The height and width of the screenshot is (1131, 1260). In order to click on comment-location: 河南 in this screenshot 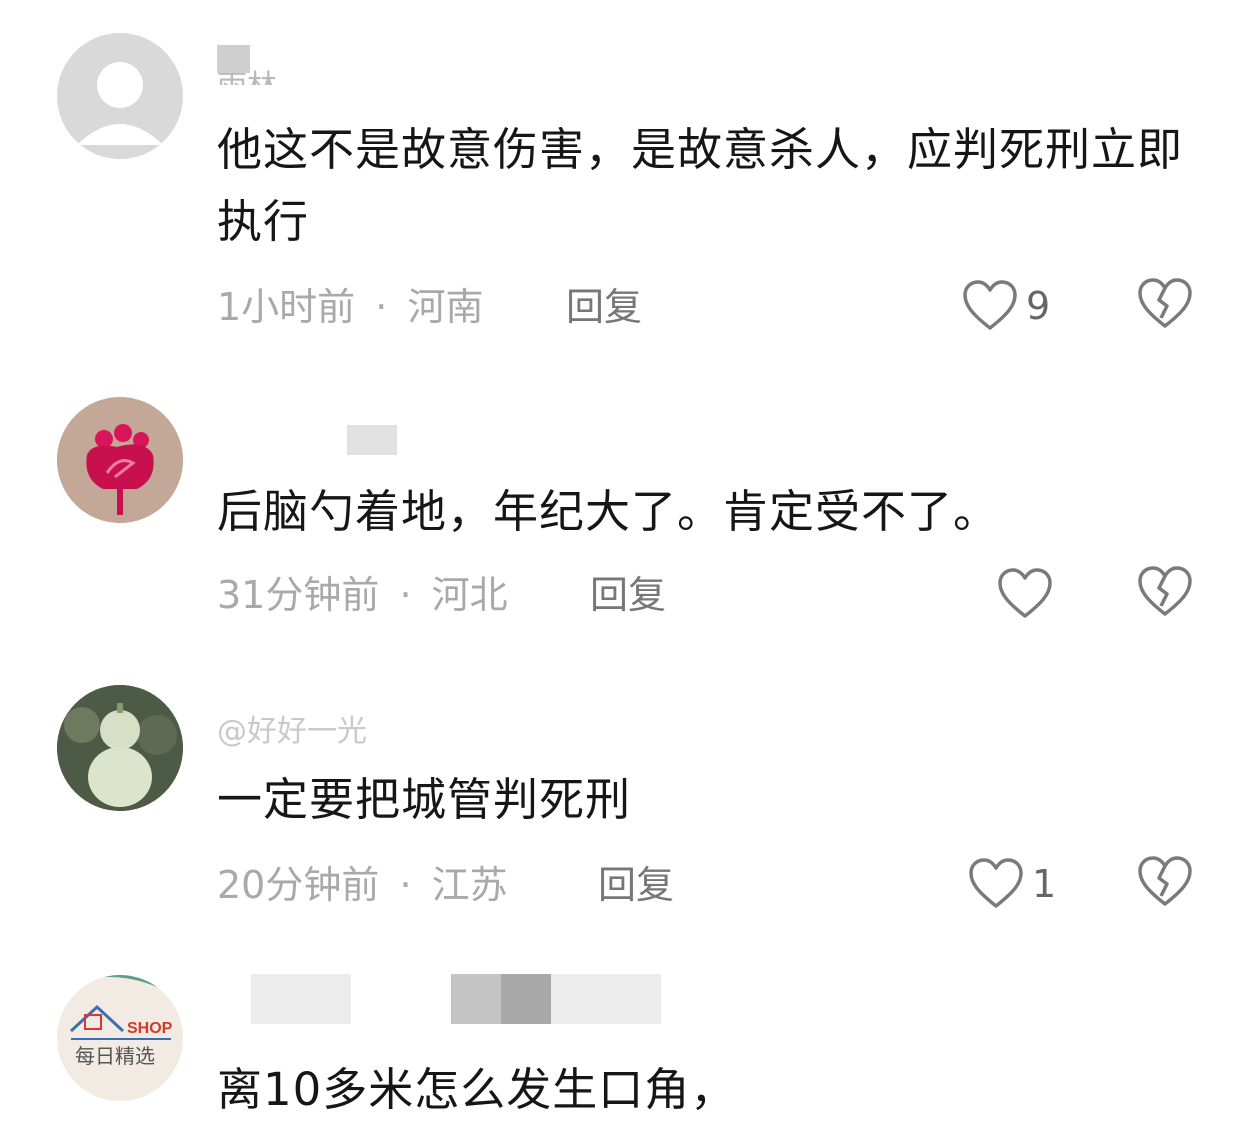, I will do `click(445, 307)`.